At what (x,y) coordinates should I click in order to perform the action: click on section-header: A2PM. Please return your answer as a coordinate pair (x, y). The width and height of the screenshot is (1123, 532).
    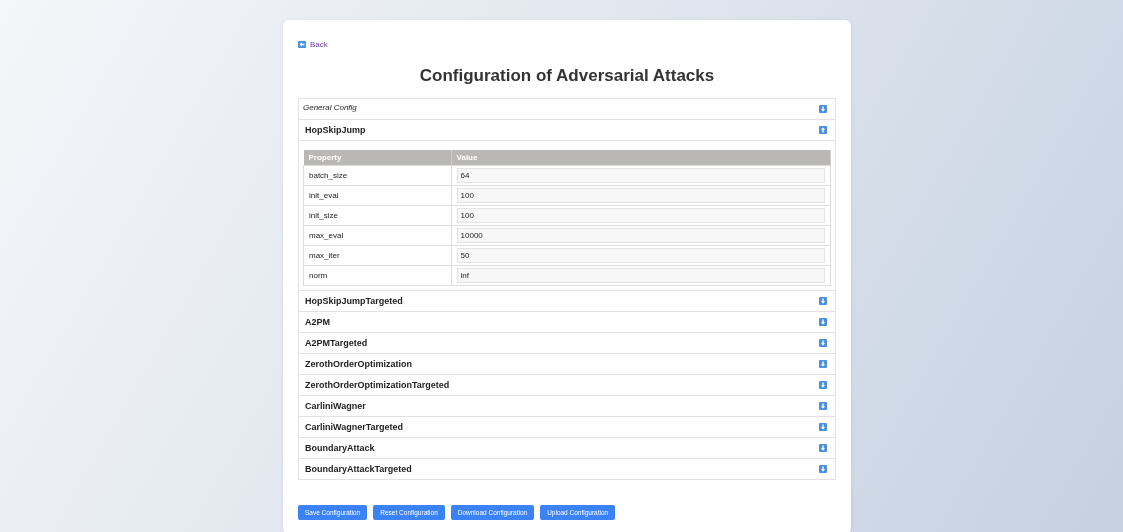
    Looking at the image, I should click on (567, 322).